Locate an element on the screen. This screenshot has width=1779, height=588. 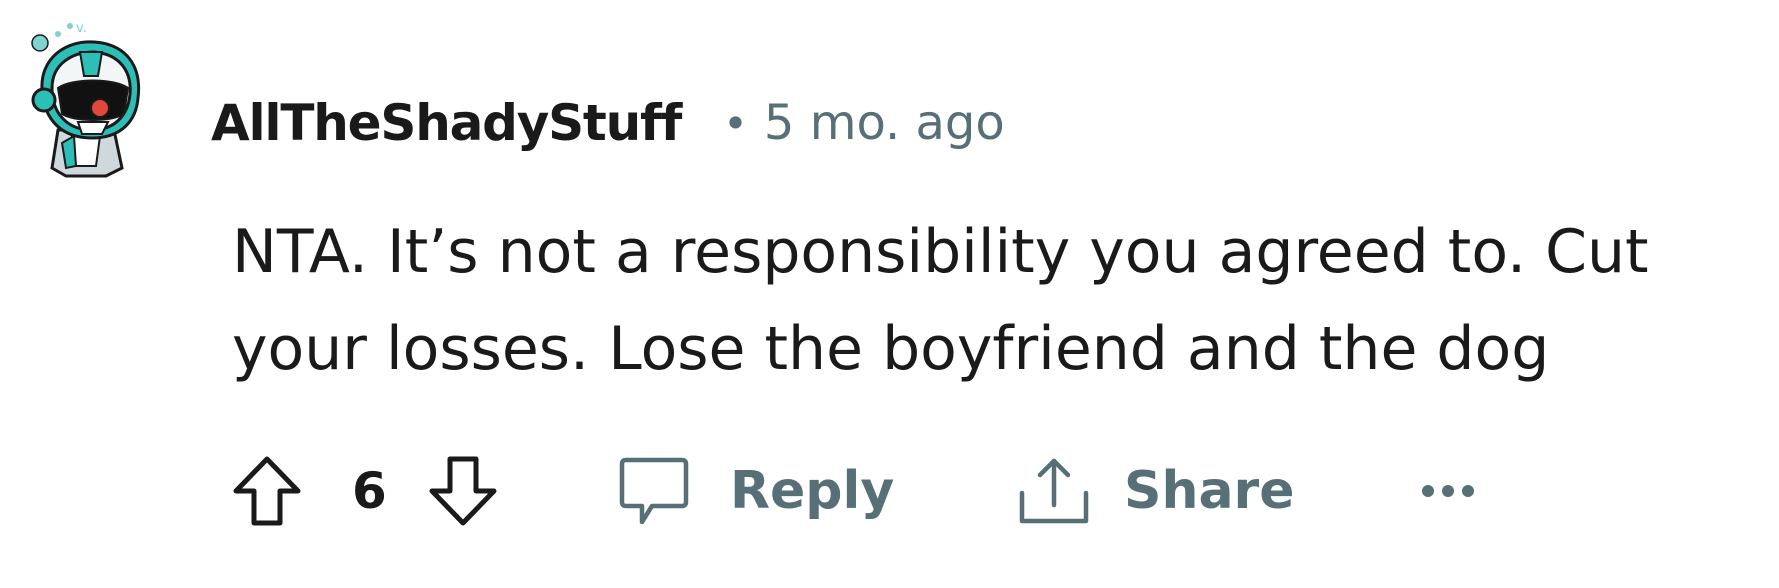
speech-bubble-icon is located at coordinates (654, 491).